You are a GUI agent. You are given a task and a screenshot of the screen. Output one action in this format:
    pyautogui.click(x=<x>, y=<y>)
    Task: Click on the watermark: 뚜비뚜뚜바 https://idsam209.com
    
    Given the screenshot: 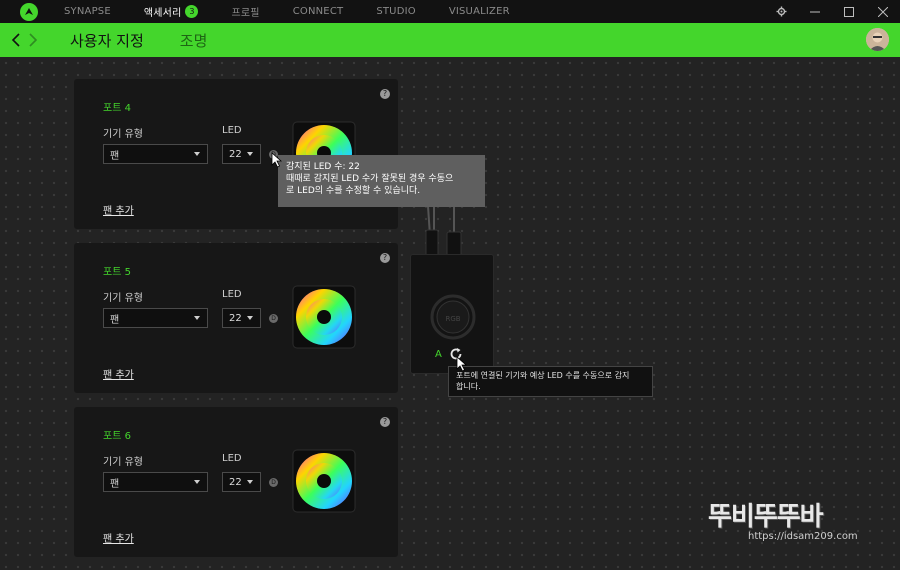 What is the action you would take?
    pyautogui.click(x=798, y=528)
    